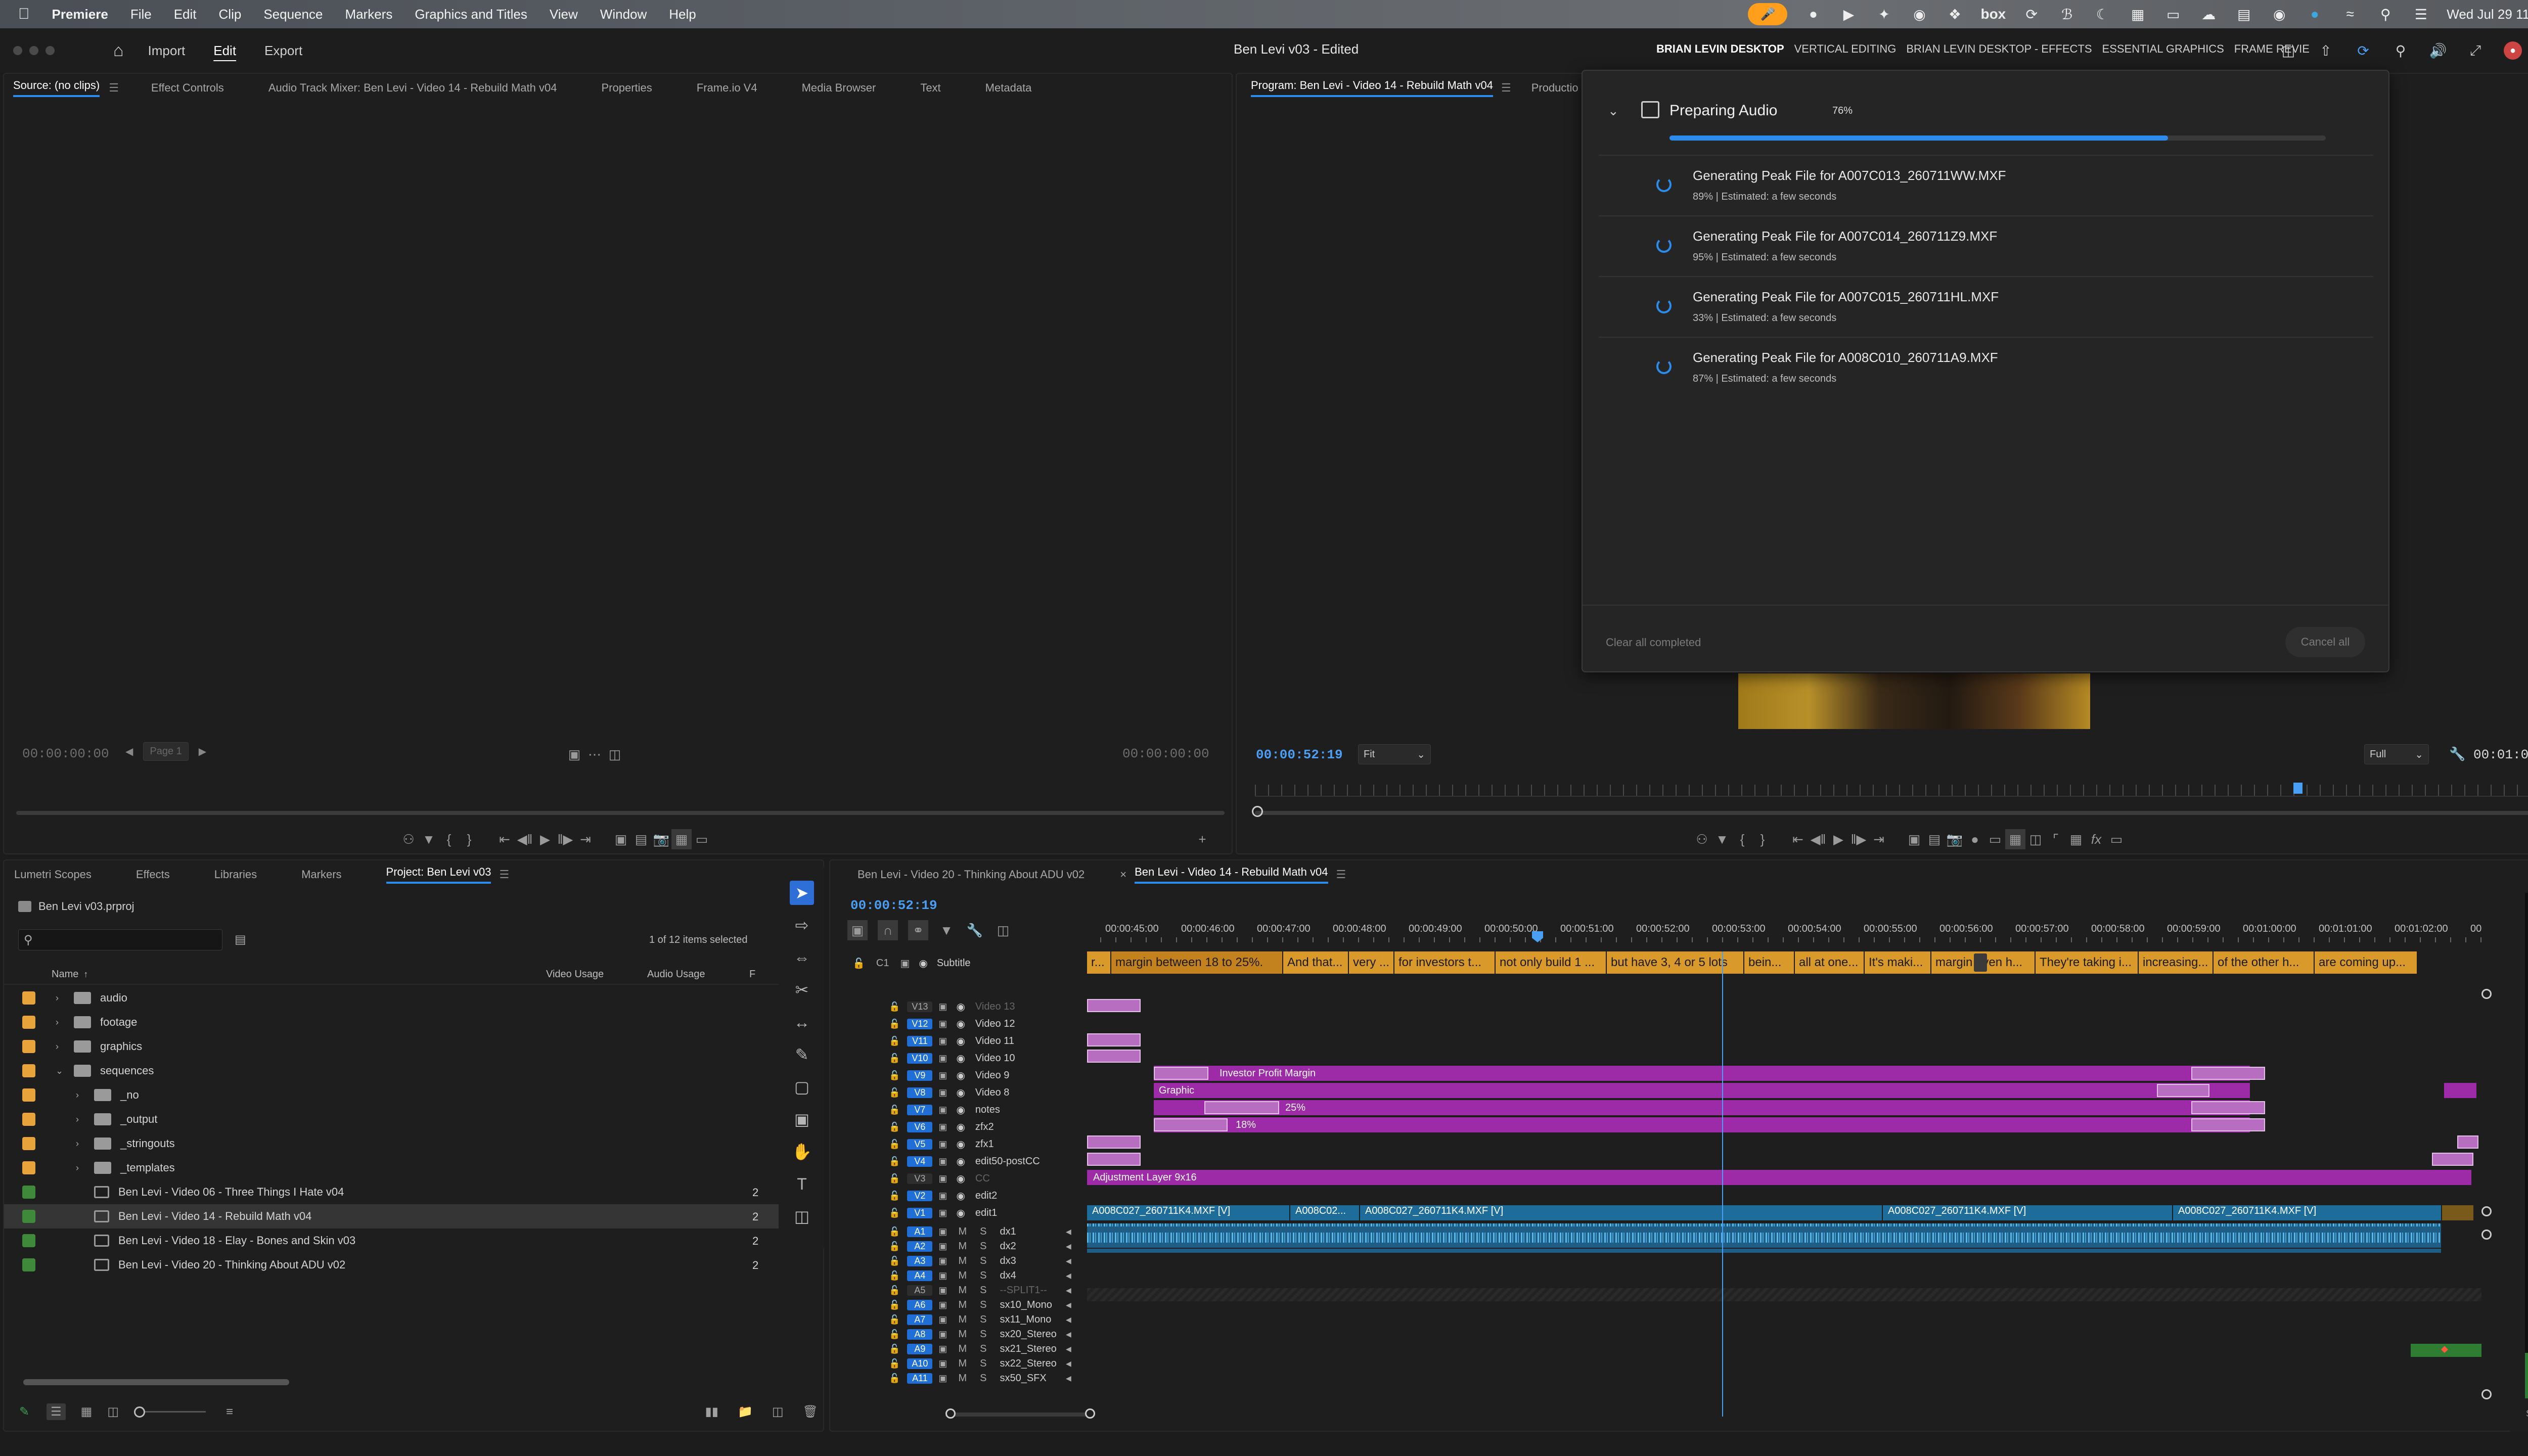 Image resolution: width=2528 pixels, height=1456 pixels. What do you see at coordinates (2438, 50) in the screenshot?
I see `volume-icon: 🔊` at bounding box center [2438, 50].